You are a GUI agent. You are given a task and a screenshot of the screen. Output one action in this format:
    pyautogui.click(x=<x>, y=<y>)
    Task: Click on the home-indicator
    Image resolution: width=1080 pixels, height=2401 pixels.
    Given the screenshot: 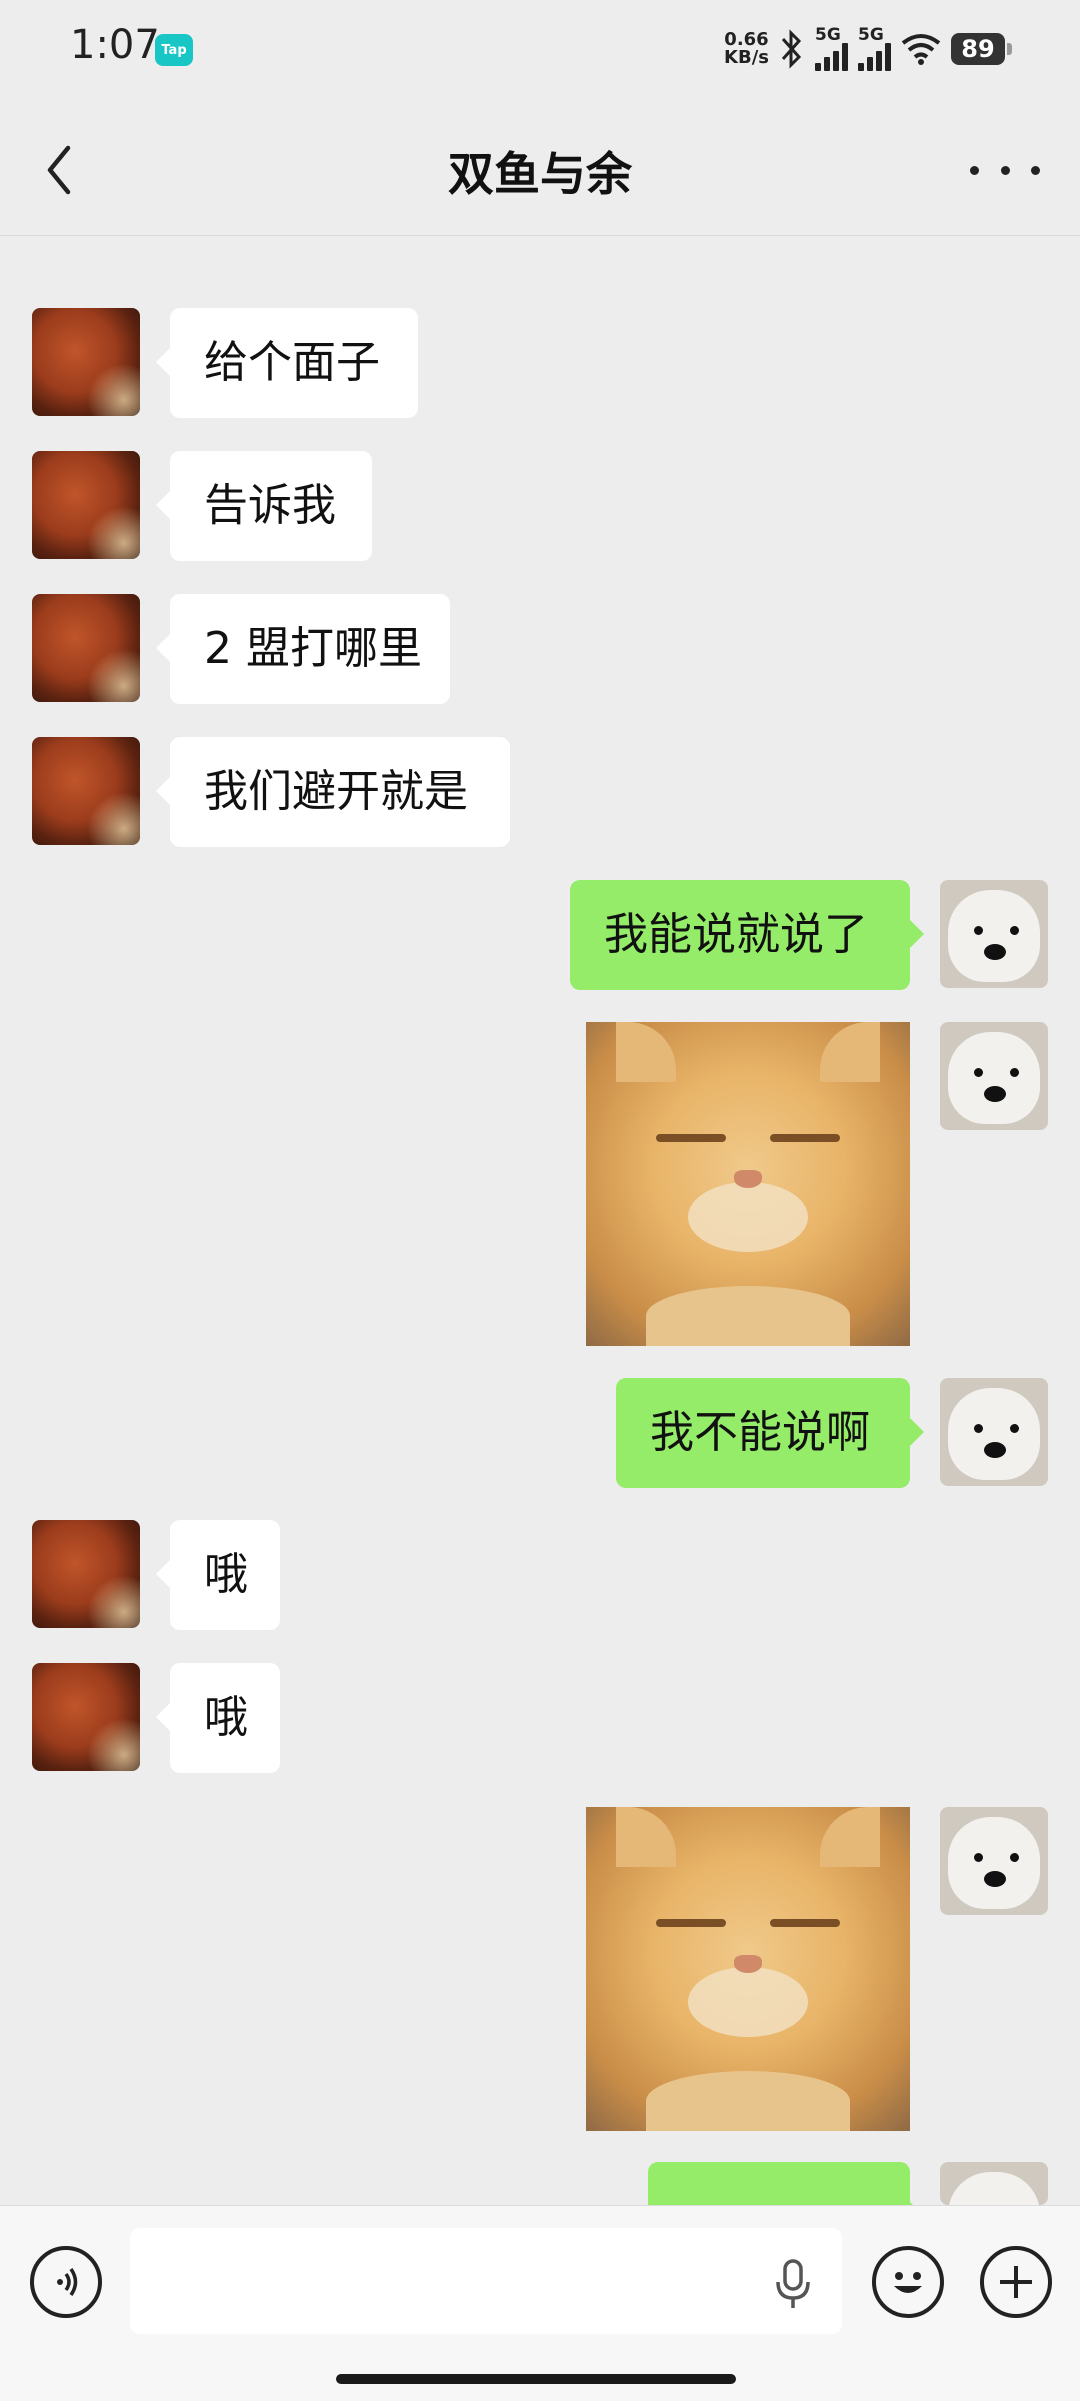 What is the action you would take?
    pyautogui.click(x=536, y=2379)
    